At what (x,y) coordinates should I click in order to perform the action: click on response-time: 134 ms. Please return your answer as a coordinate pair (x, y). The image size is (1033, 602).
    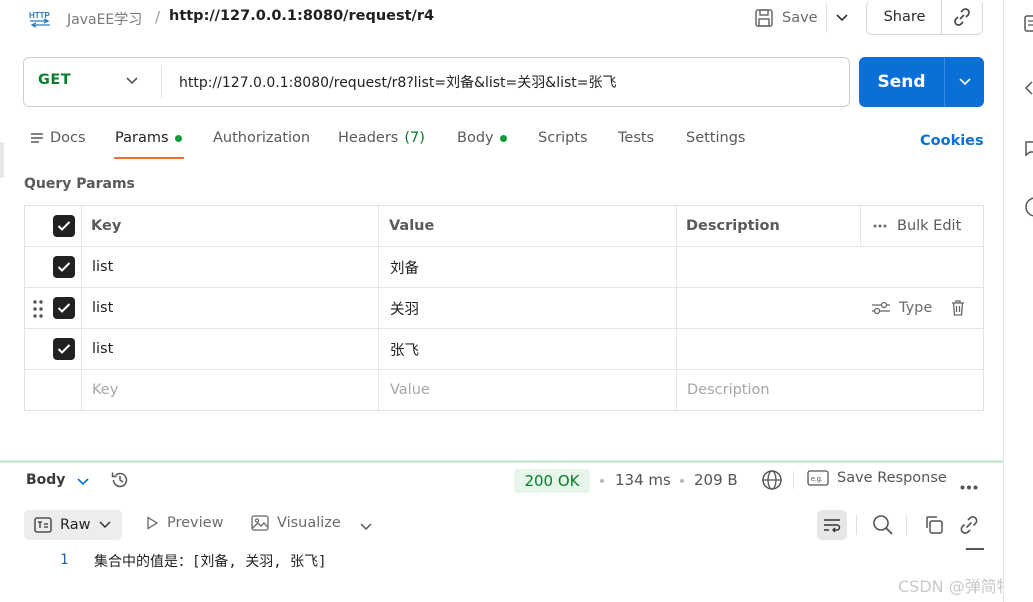
    Looking at the image, I should click on (643, 480).